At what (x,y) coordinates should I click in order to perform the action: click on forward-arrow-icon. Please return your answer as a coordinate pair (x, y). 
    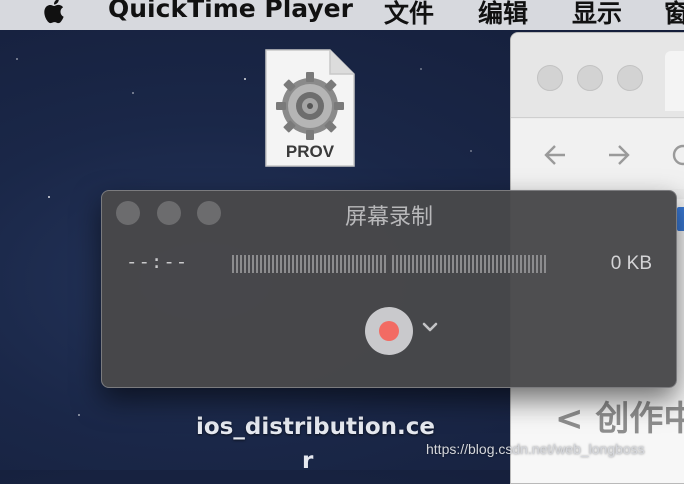
    Looking at the image, I should click on (619, 155).